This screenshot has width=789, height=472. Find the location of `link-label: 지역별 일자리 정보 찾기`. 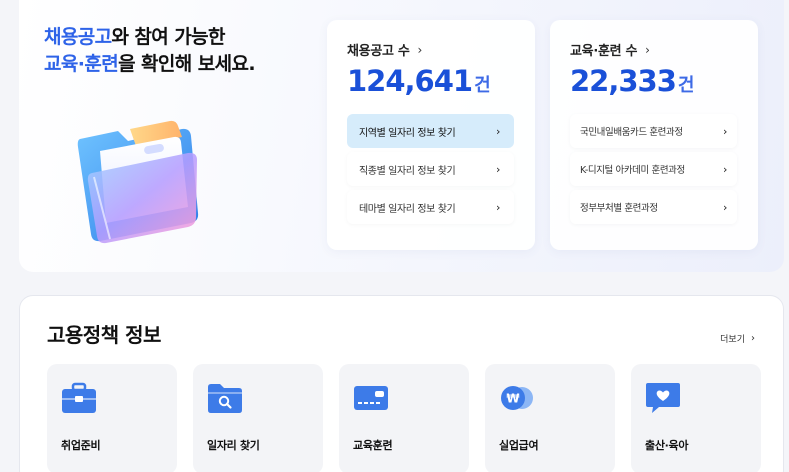

link-label: 지역별 일자리 정보 찾기 is located at coordinates (407, 133).